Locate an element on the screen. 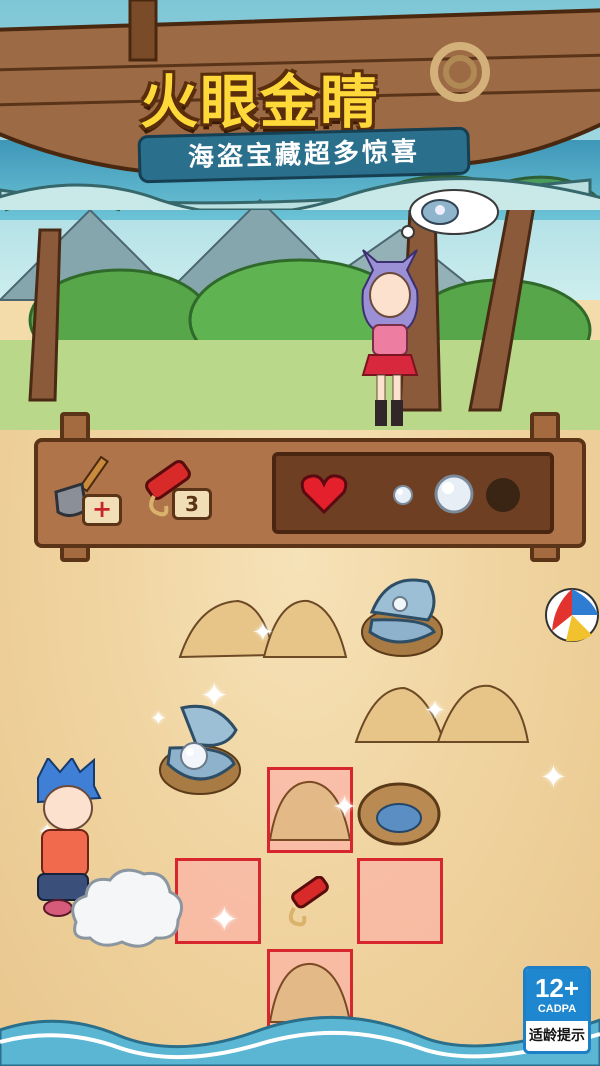 This screenshot has height=1066, width=600. age-rating-label: 适龄提示 is located at coordinates (557, 1036).